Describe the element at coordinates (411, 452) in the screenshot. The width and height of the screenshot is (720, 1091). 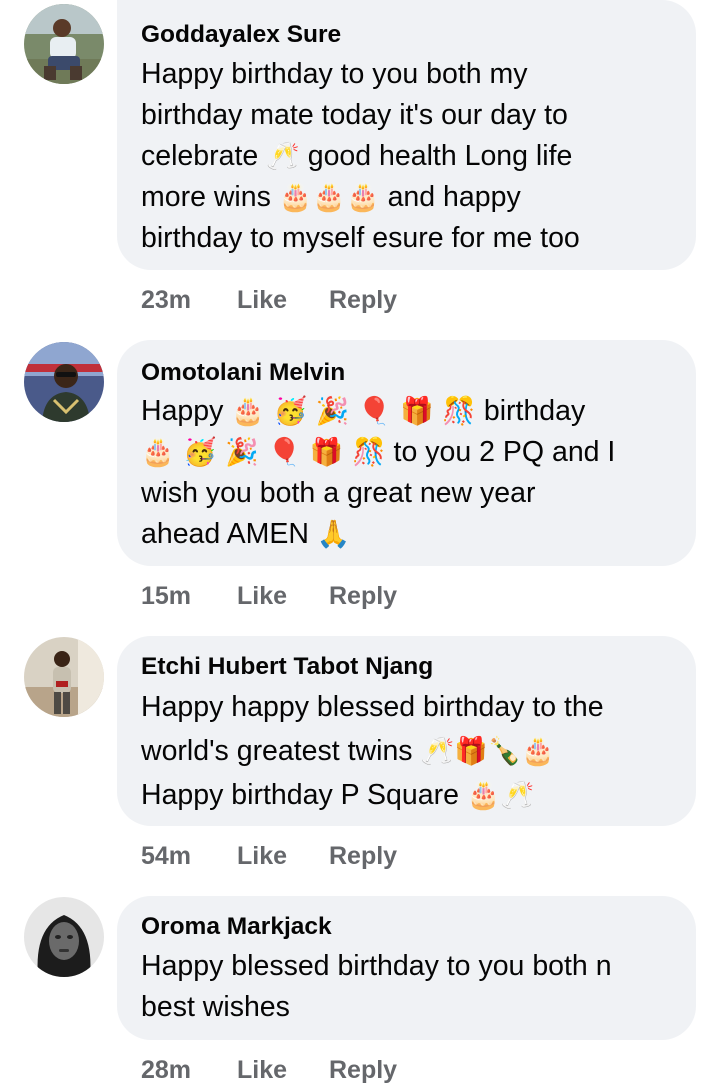
I see `comment-line: 🎂 🥳 🎉 🎈 🎁 🎊 to you 2 PQ and I` at that location.